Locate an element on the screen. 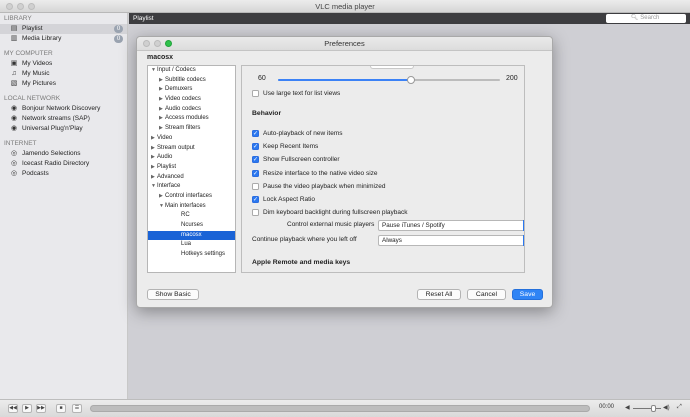 The image size is (690, 417). playlist-icon: ▤ is located at coordinates (14, 29).